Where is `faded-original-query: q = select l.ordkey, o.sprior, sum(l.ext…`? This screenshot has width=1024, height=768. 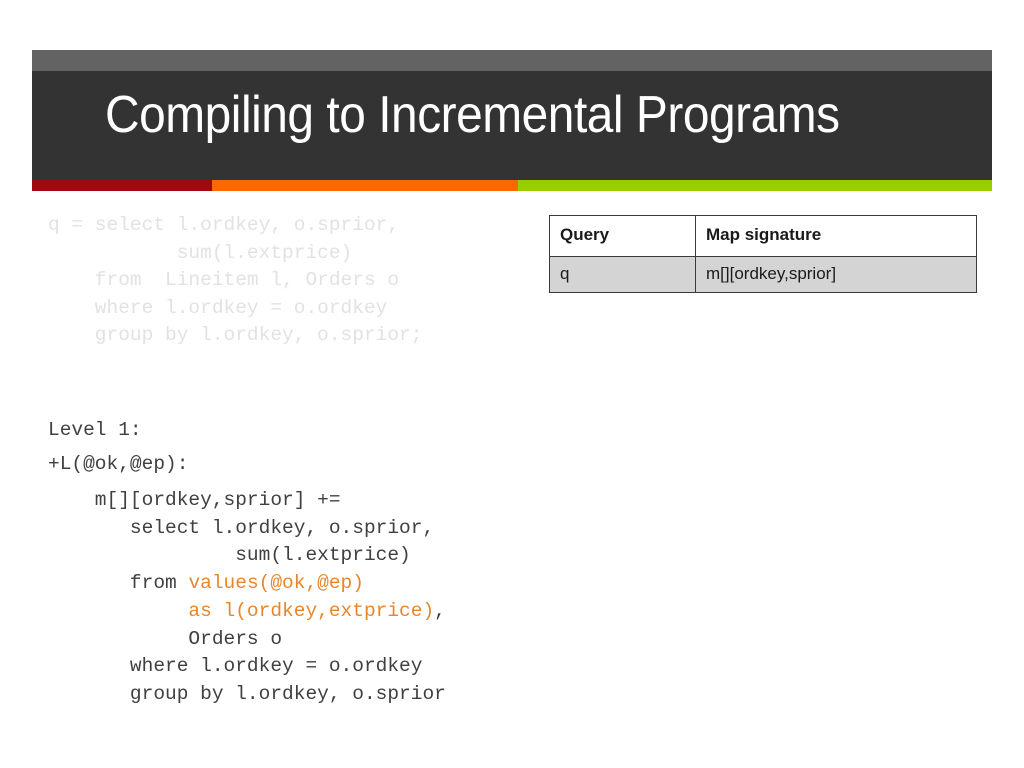 faded-original-query: q = select l.ordkey, o.sprior, sum(l.ext… is located at coordinates (235, 280).